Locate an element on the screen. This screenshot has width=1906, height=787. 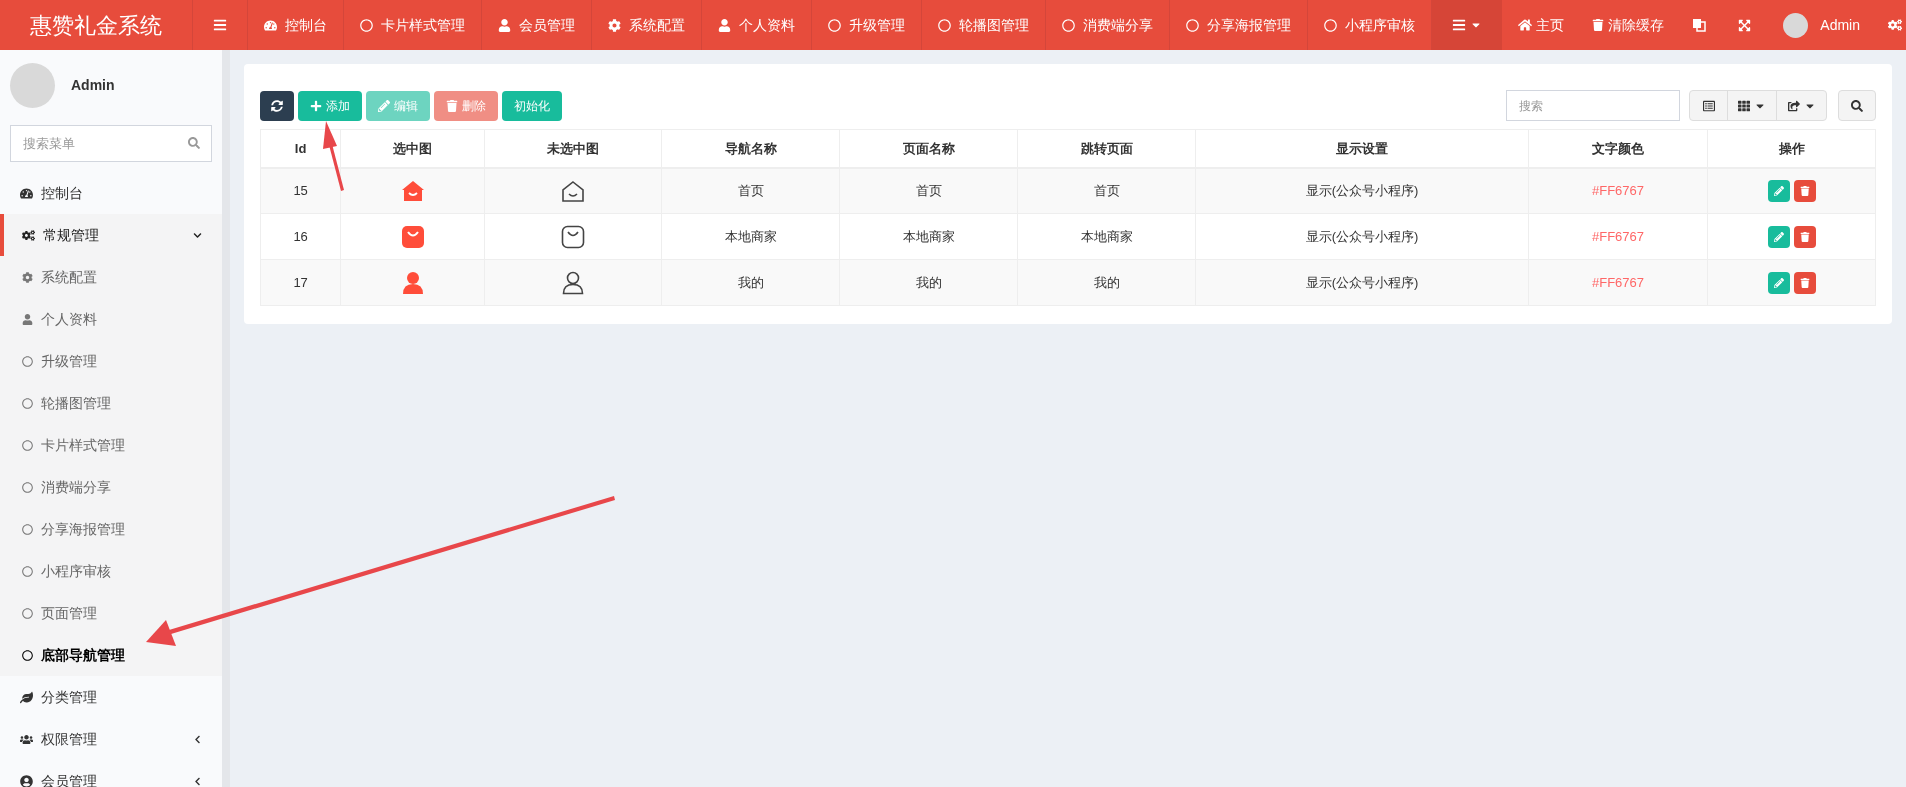
column-header: 显示设置 is located at coordinates (1362, 148).